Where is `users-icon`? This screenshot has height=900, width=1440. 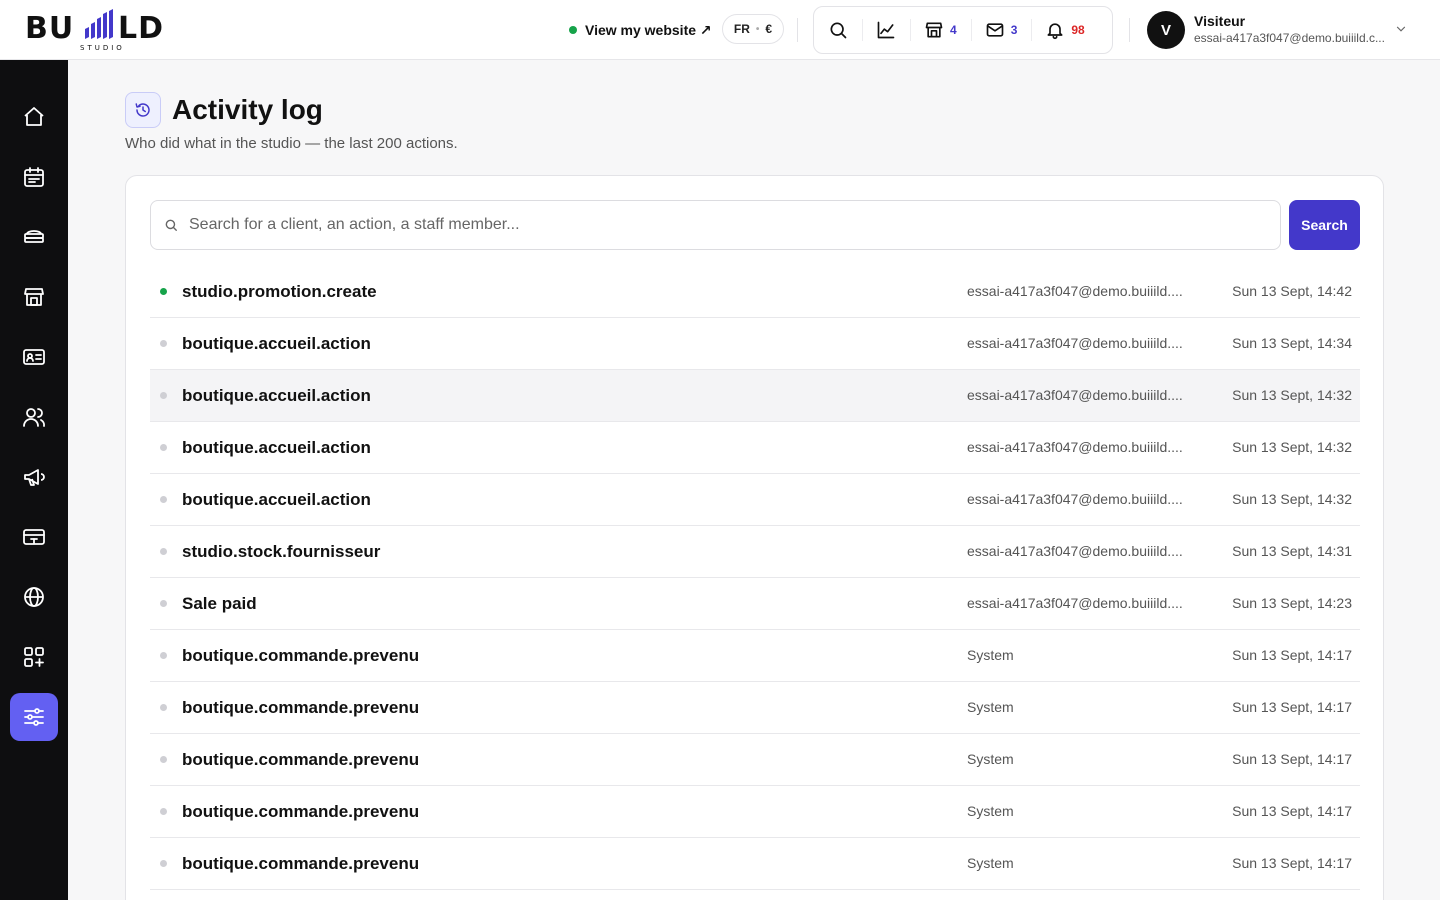
users-icon is located at coordinates (34, 417).